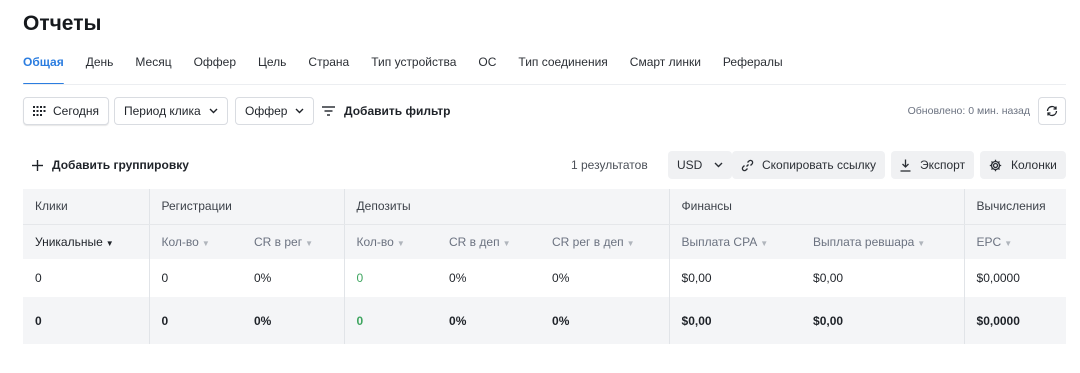 This screenshot has height=373, width=1080. Describe the element at coordinates (819, 165) in the screenshot. I see `copy-link-label: Скопировать ссылку` at that location.